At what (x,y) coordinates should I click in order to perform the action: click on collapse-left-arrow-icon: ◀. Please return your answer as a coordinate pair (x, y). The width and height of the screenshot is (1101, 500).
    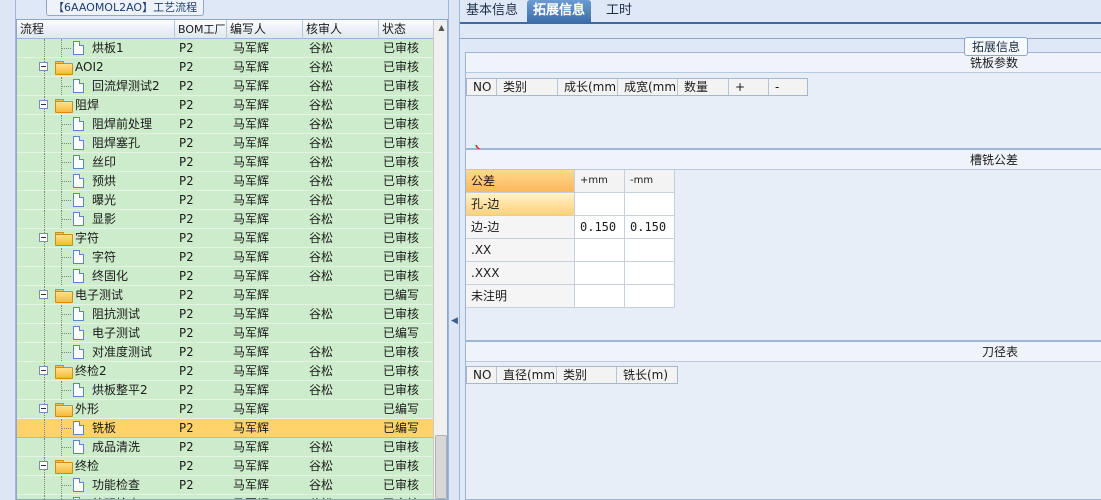
    Looking at the image, I should click on (454, 321).